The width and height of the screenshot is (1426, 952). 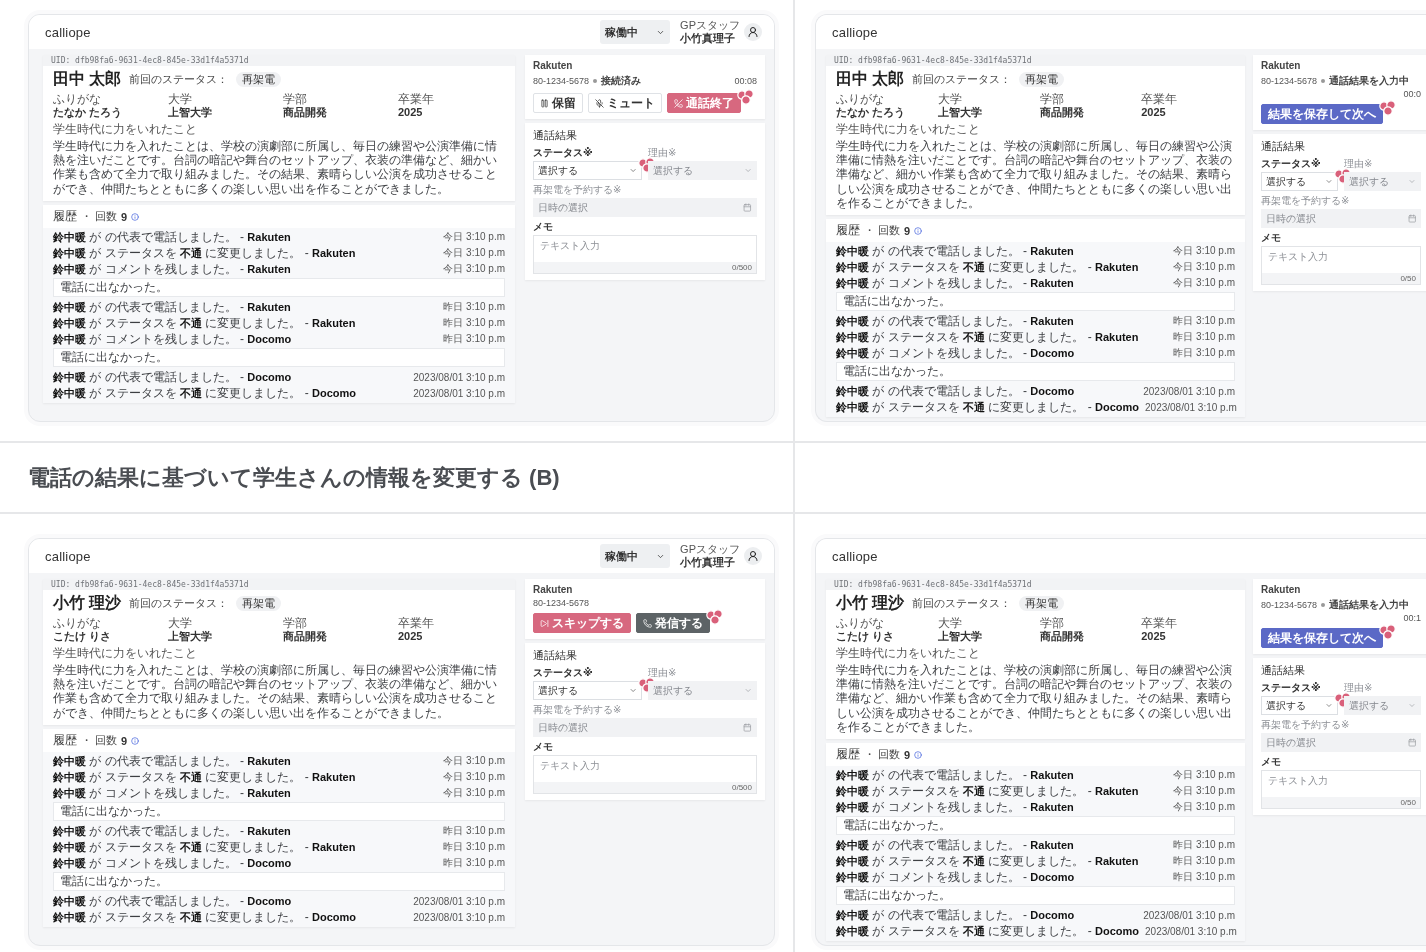 What do you see at coordinates (582, 623) in the screenshot?
I see `call-action-button: スキップする` at bounding box center [582, 623].